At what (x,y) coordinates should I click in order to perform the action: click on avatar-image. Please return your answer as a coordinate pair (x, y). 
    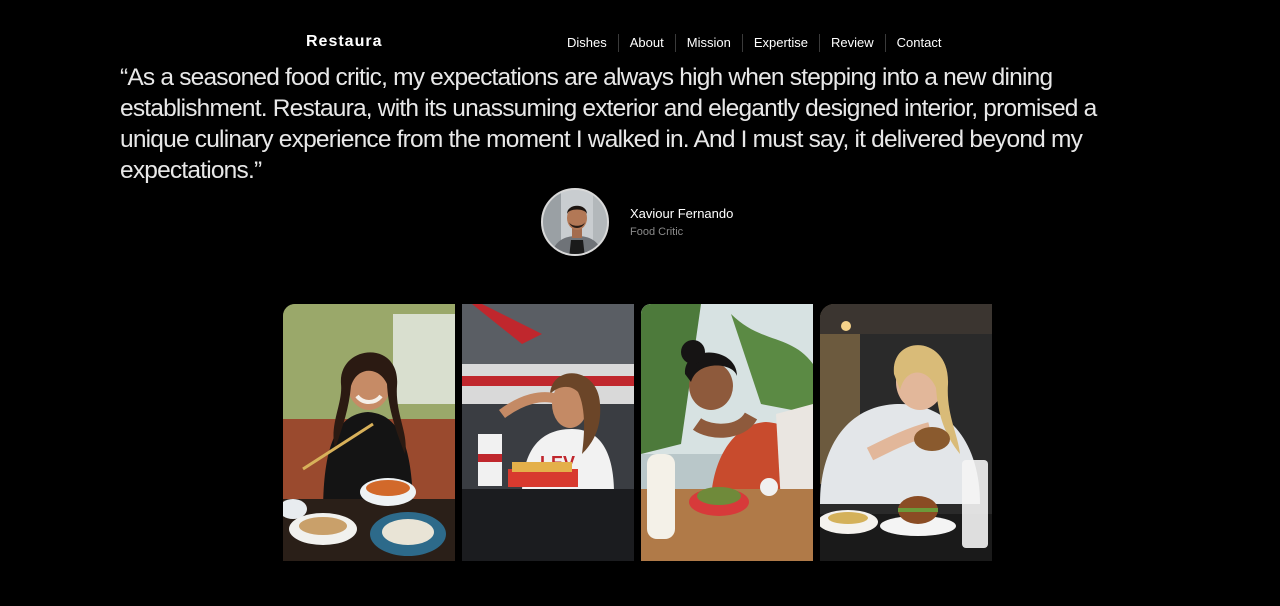
    Looking at the image, I should click on (575, 222).